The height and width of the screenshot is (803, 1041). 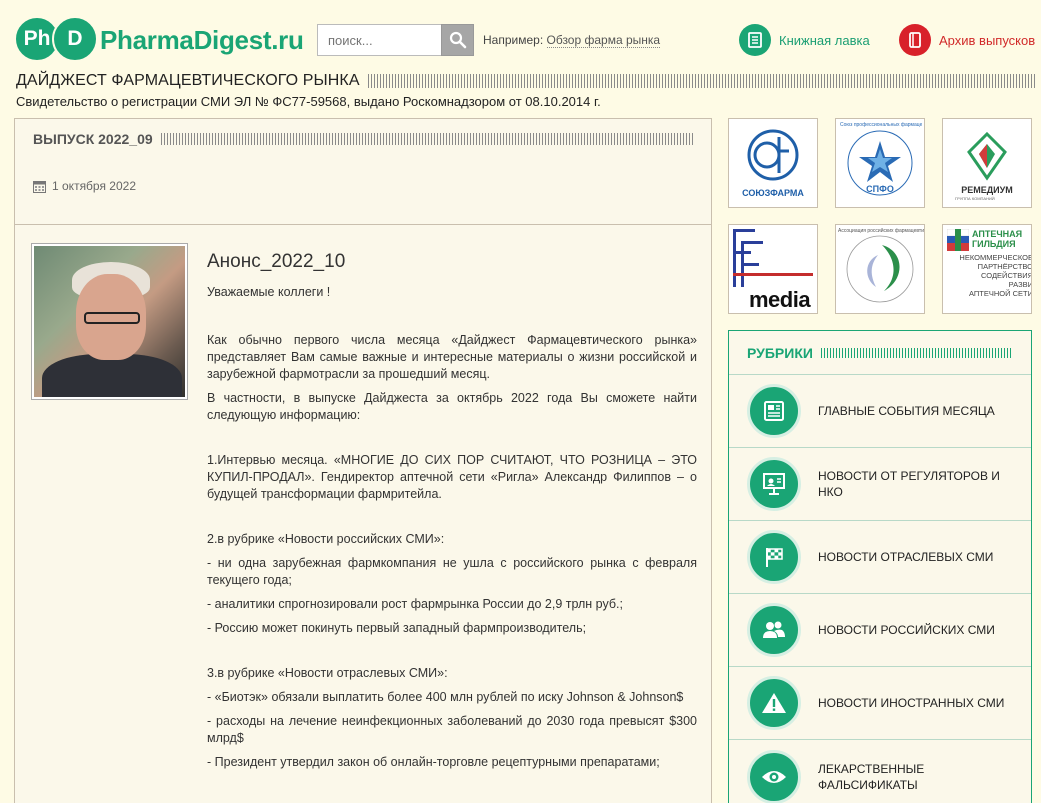 What do you see at coordinates (915, 40) in the screenshot?
I see `archive-icon` at bounding box center [915, 40].